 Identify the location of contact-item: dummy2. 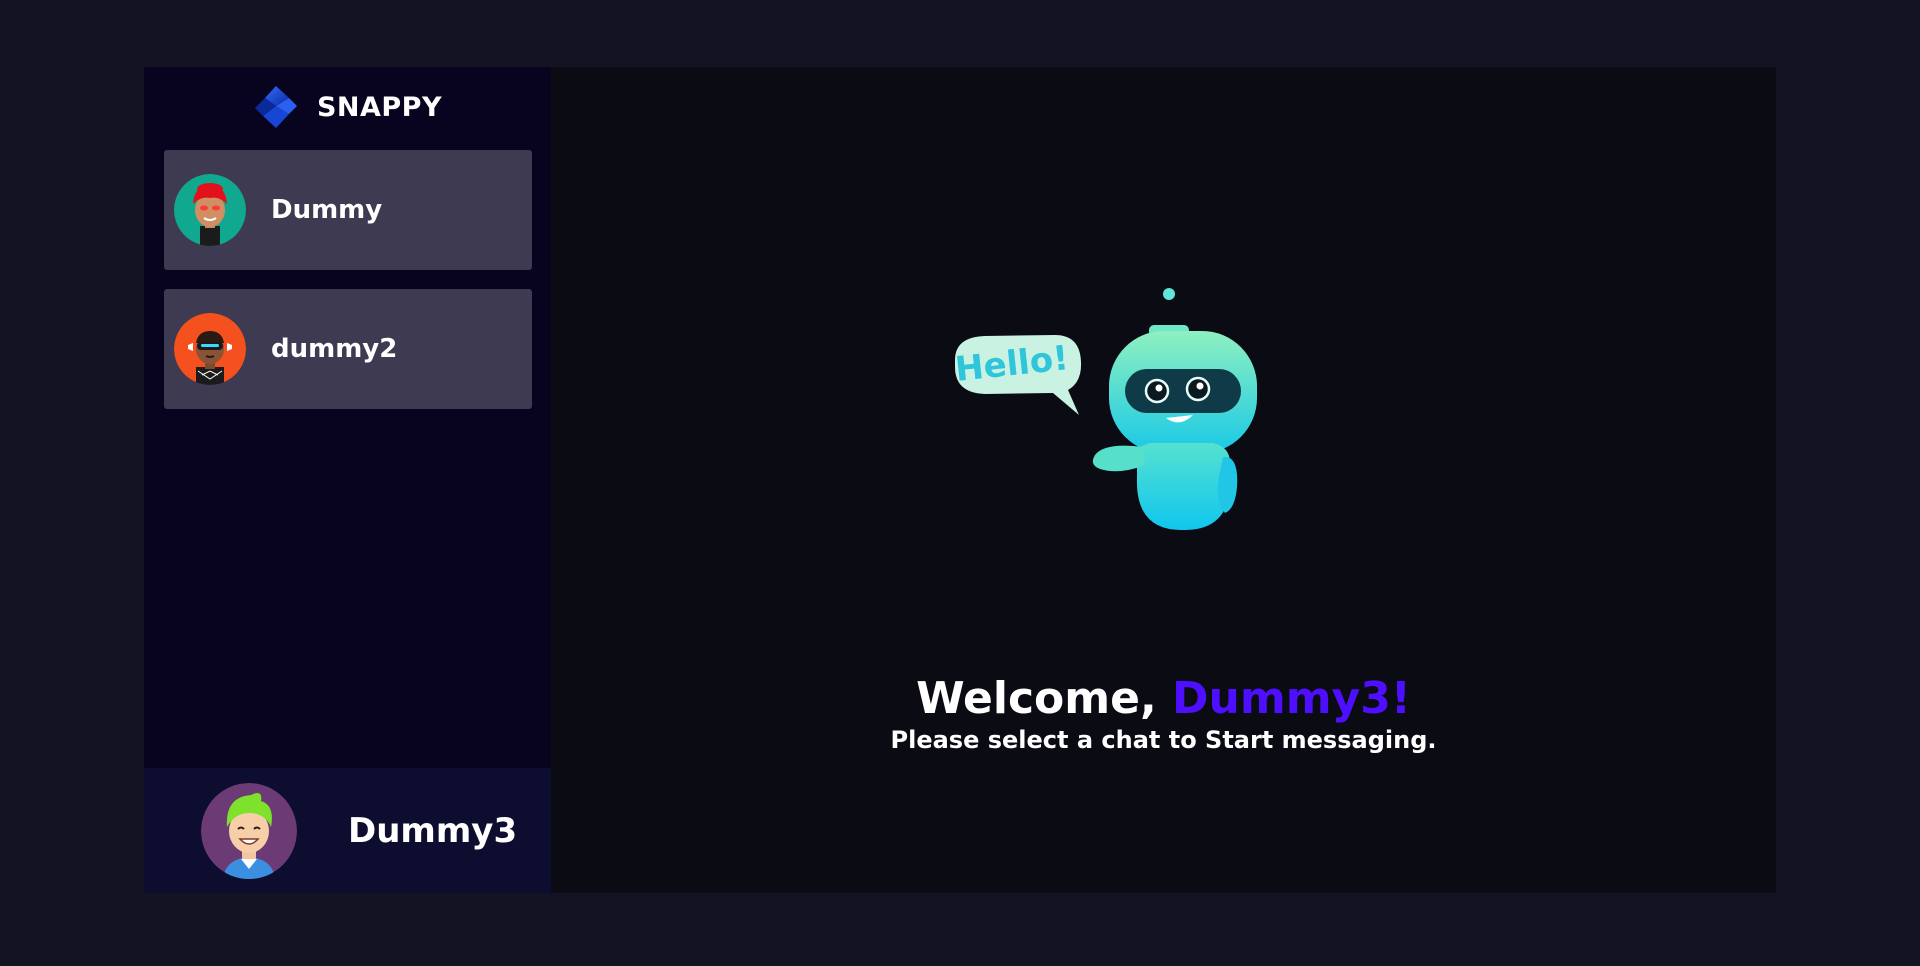
(348, 349).